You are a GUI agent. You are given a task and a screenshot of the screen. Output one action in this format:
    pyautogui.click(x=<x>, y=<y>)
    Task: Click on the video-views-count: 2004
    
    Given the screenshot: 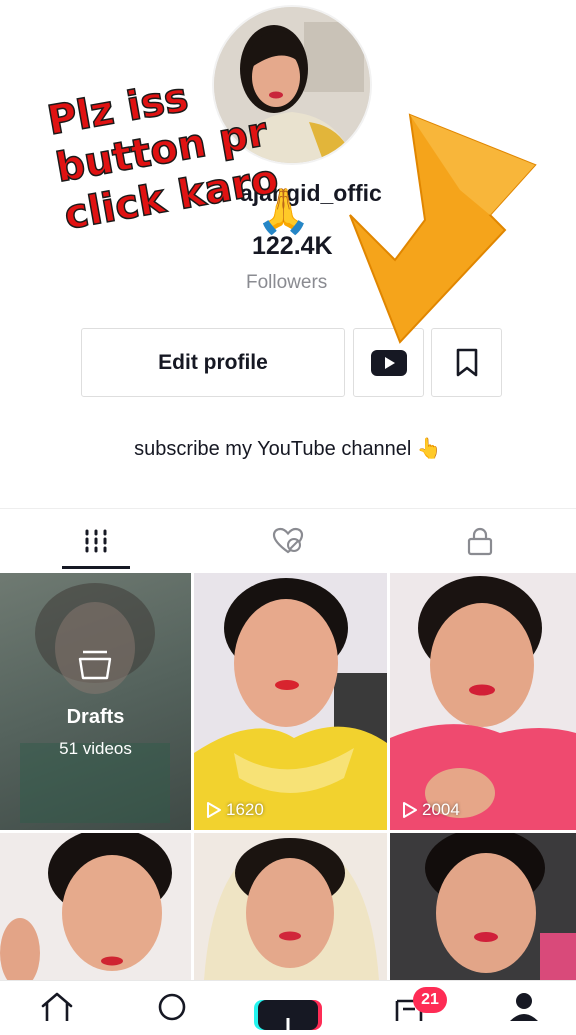 What is the action you would take?
    pyautogui.click(x=441, y=809)
    